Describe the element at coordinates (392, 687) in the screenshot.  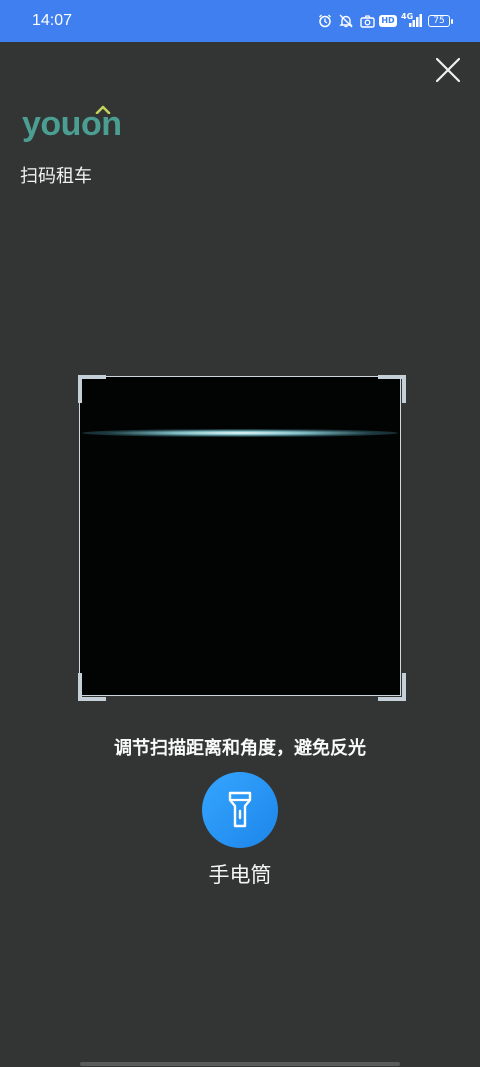
I see `scan-corner-bottom-right` at that location.